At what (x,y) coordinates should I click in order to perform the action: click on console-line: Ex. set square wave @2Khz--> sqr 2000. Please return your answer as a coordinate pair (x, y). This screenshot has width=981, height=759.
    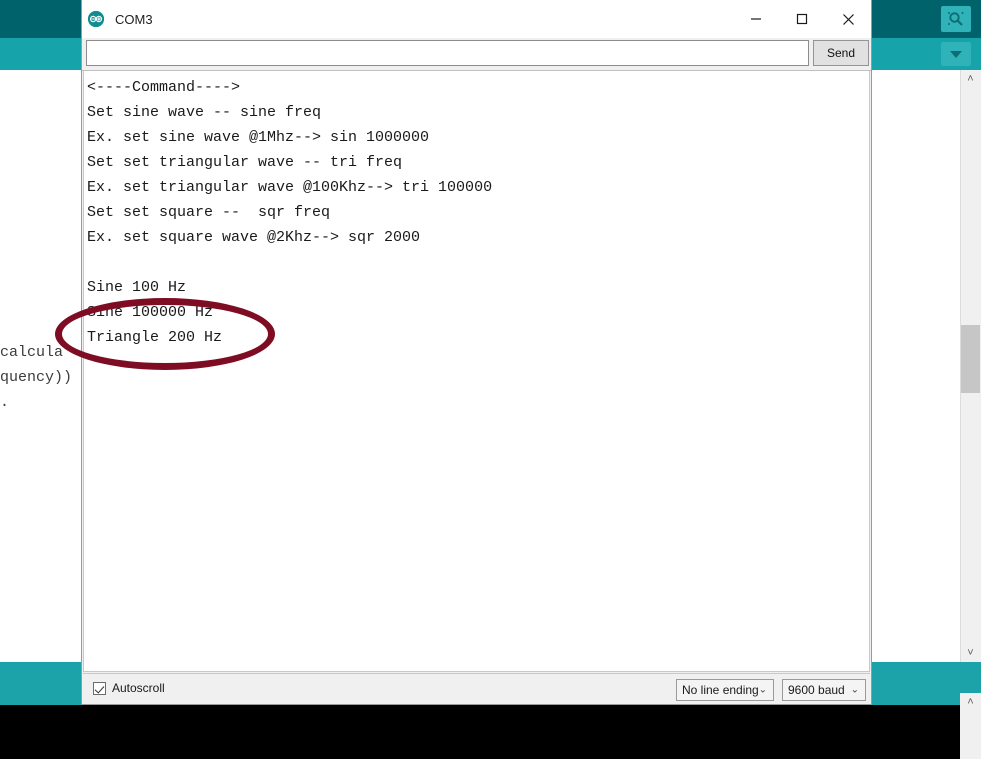
    Looking at the image, I should click on (254, 237).